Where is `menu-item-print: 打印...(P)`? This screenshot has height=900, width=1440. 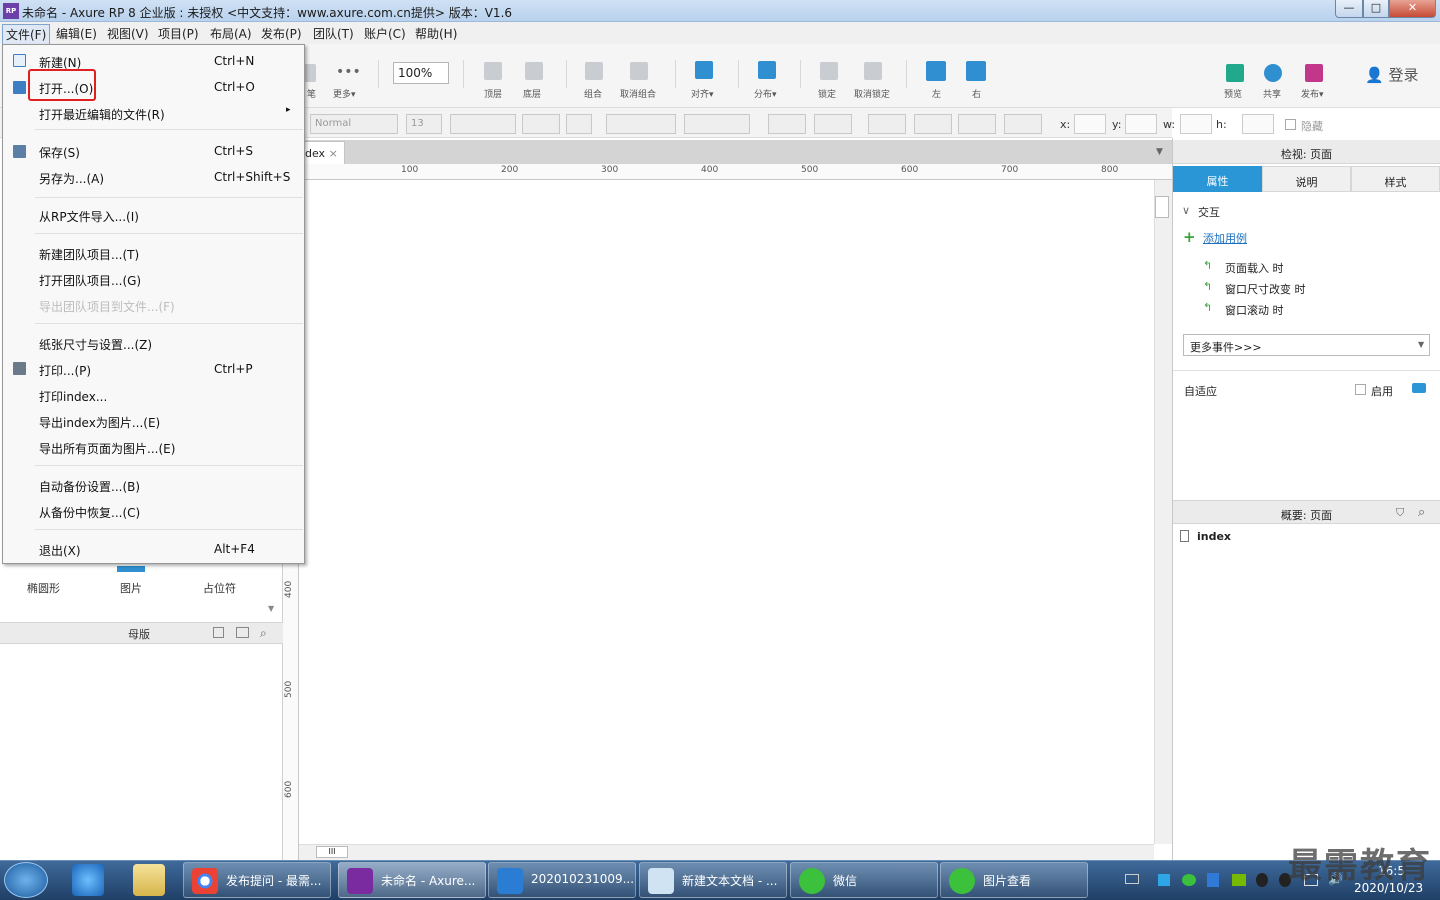
menu-item-print: 打印...(P) is located at coordinates (65, 370).